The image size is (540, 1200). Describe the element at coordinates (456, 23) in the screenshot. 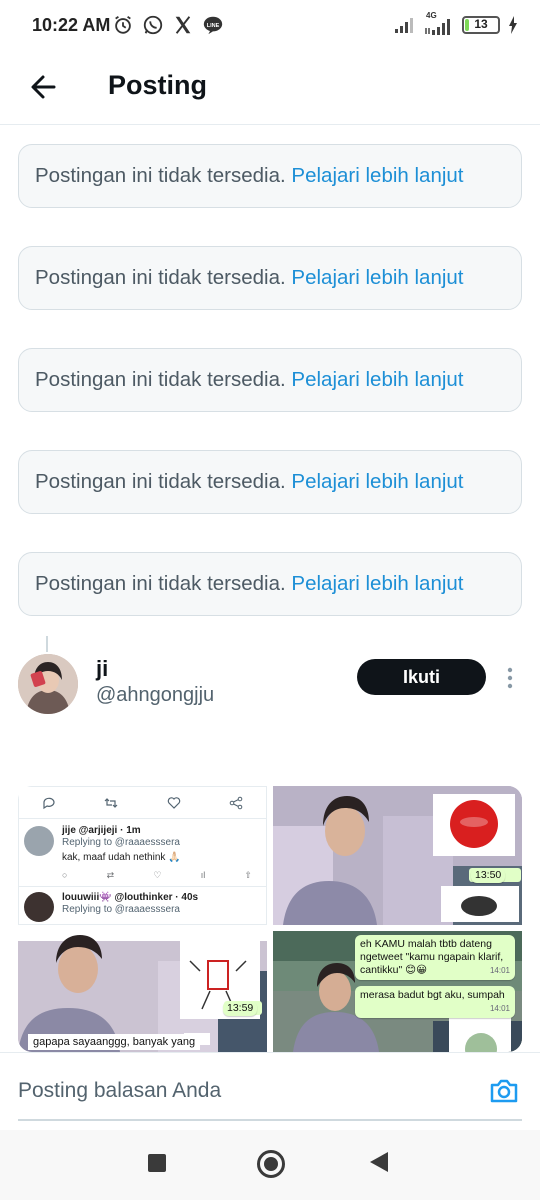

I see `system-icons: 4G 13` at that location.